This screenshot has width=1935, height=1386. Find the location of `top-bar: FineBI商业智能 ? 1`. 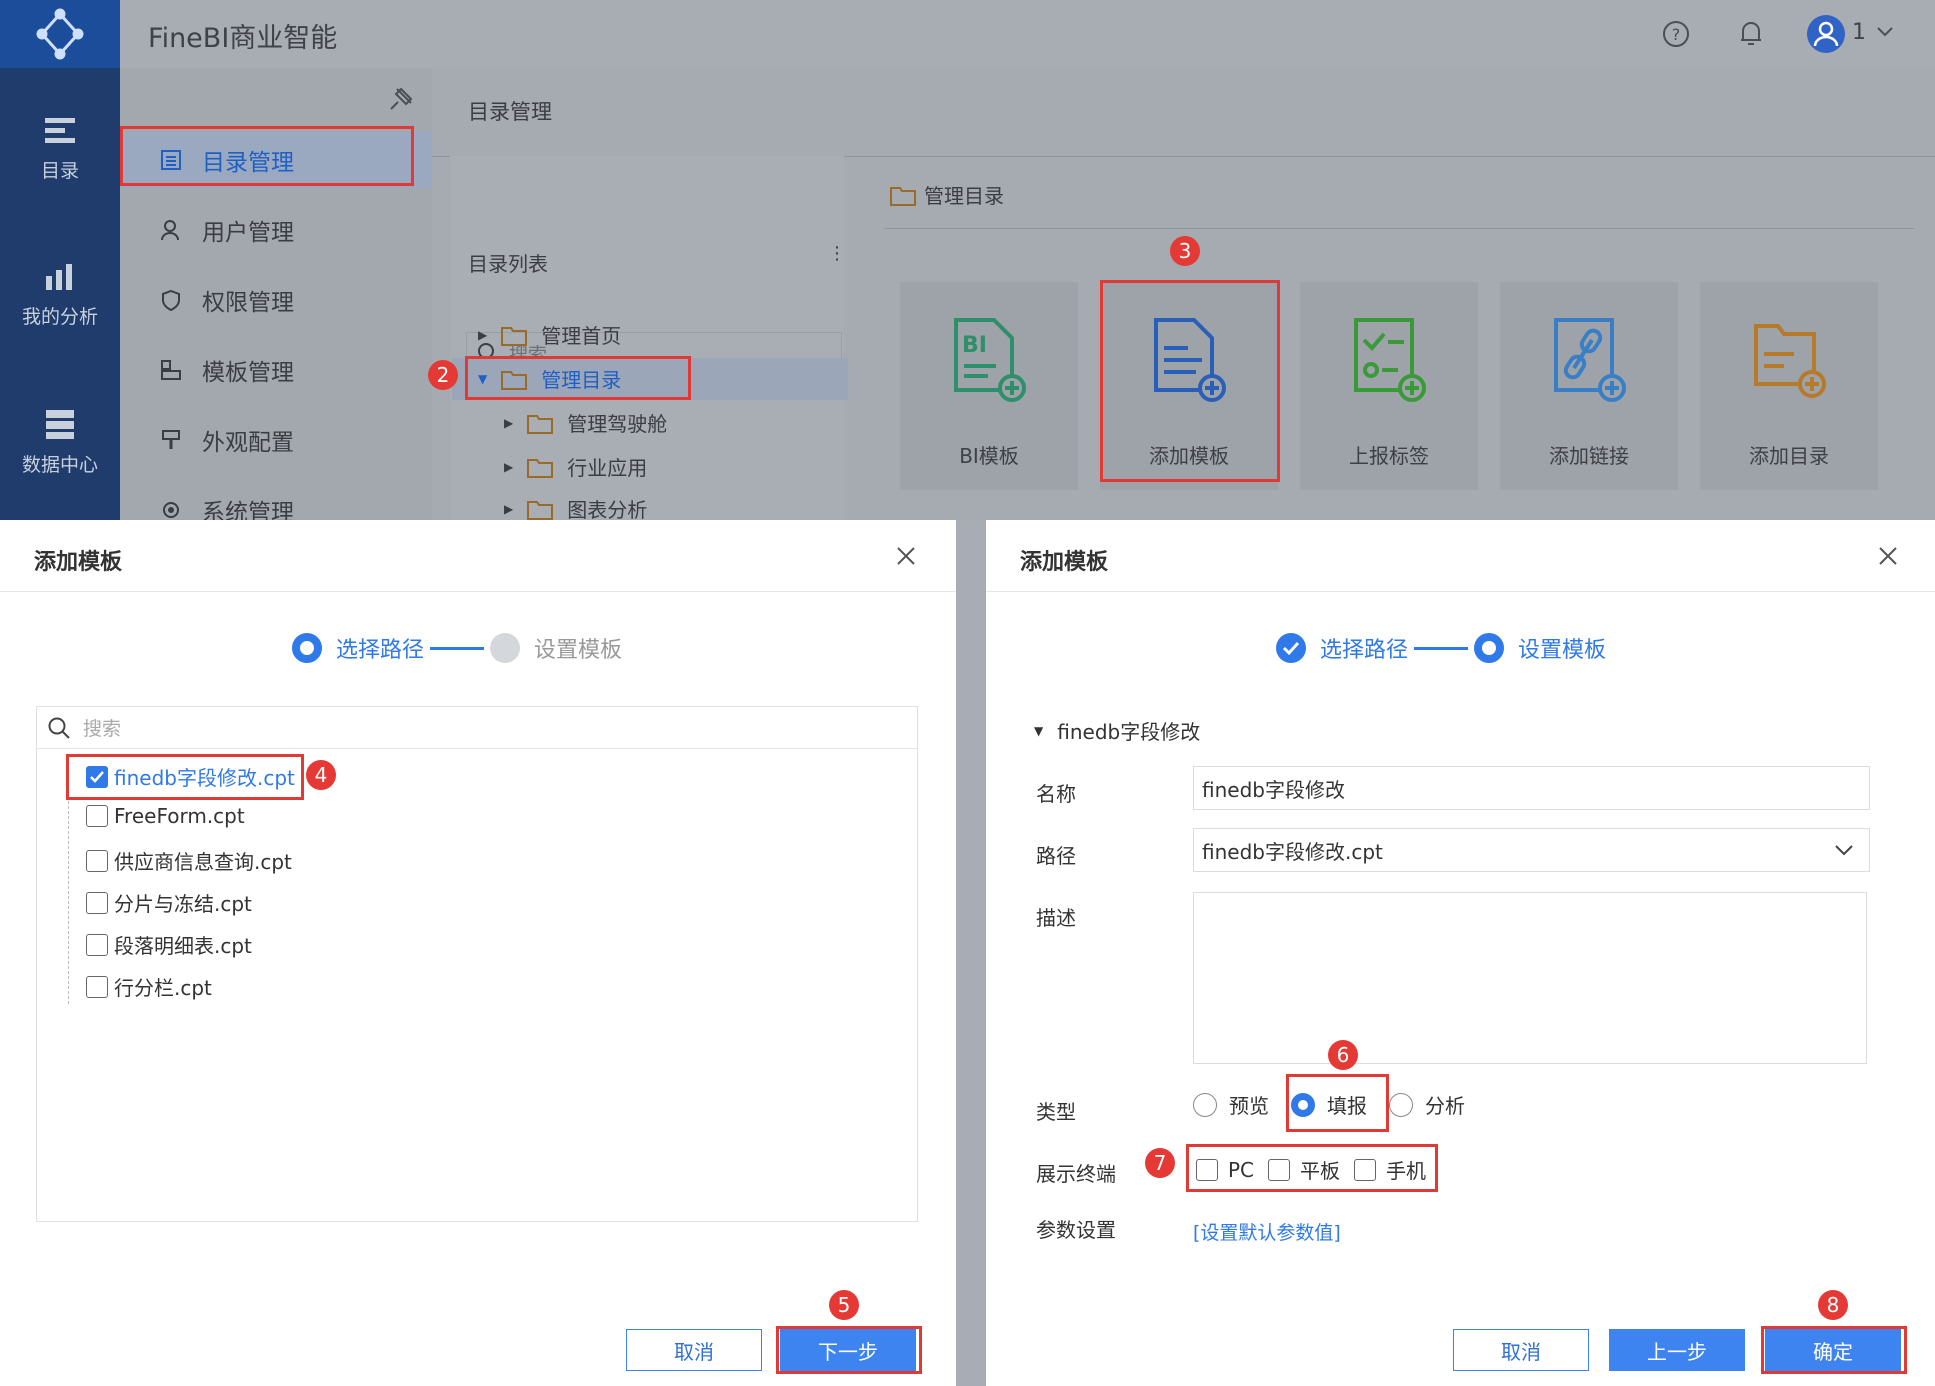

top-bar: FineBI商业智能 ? 1 is located at coordinates (967, 34).